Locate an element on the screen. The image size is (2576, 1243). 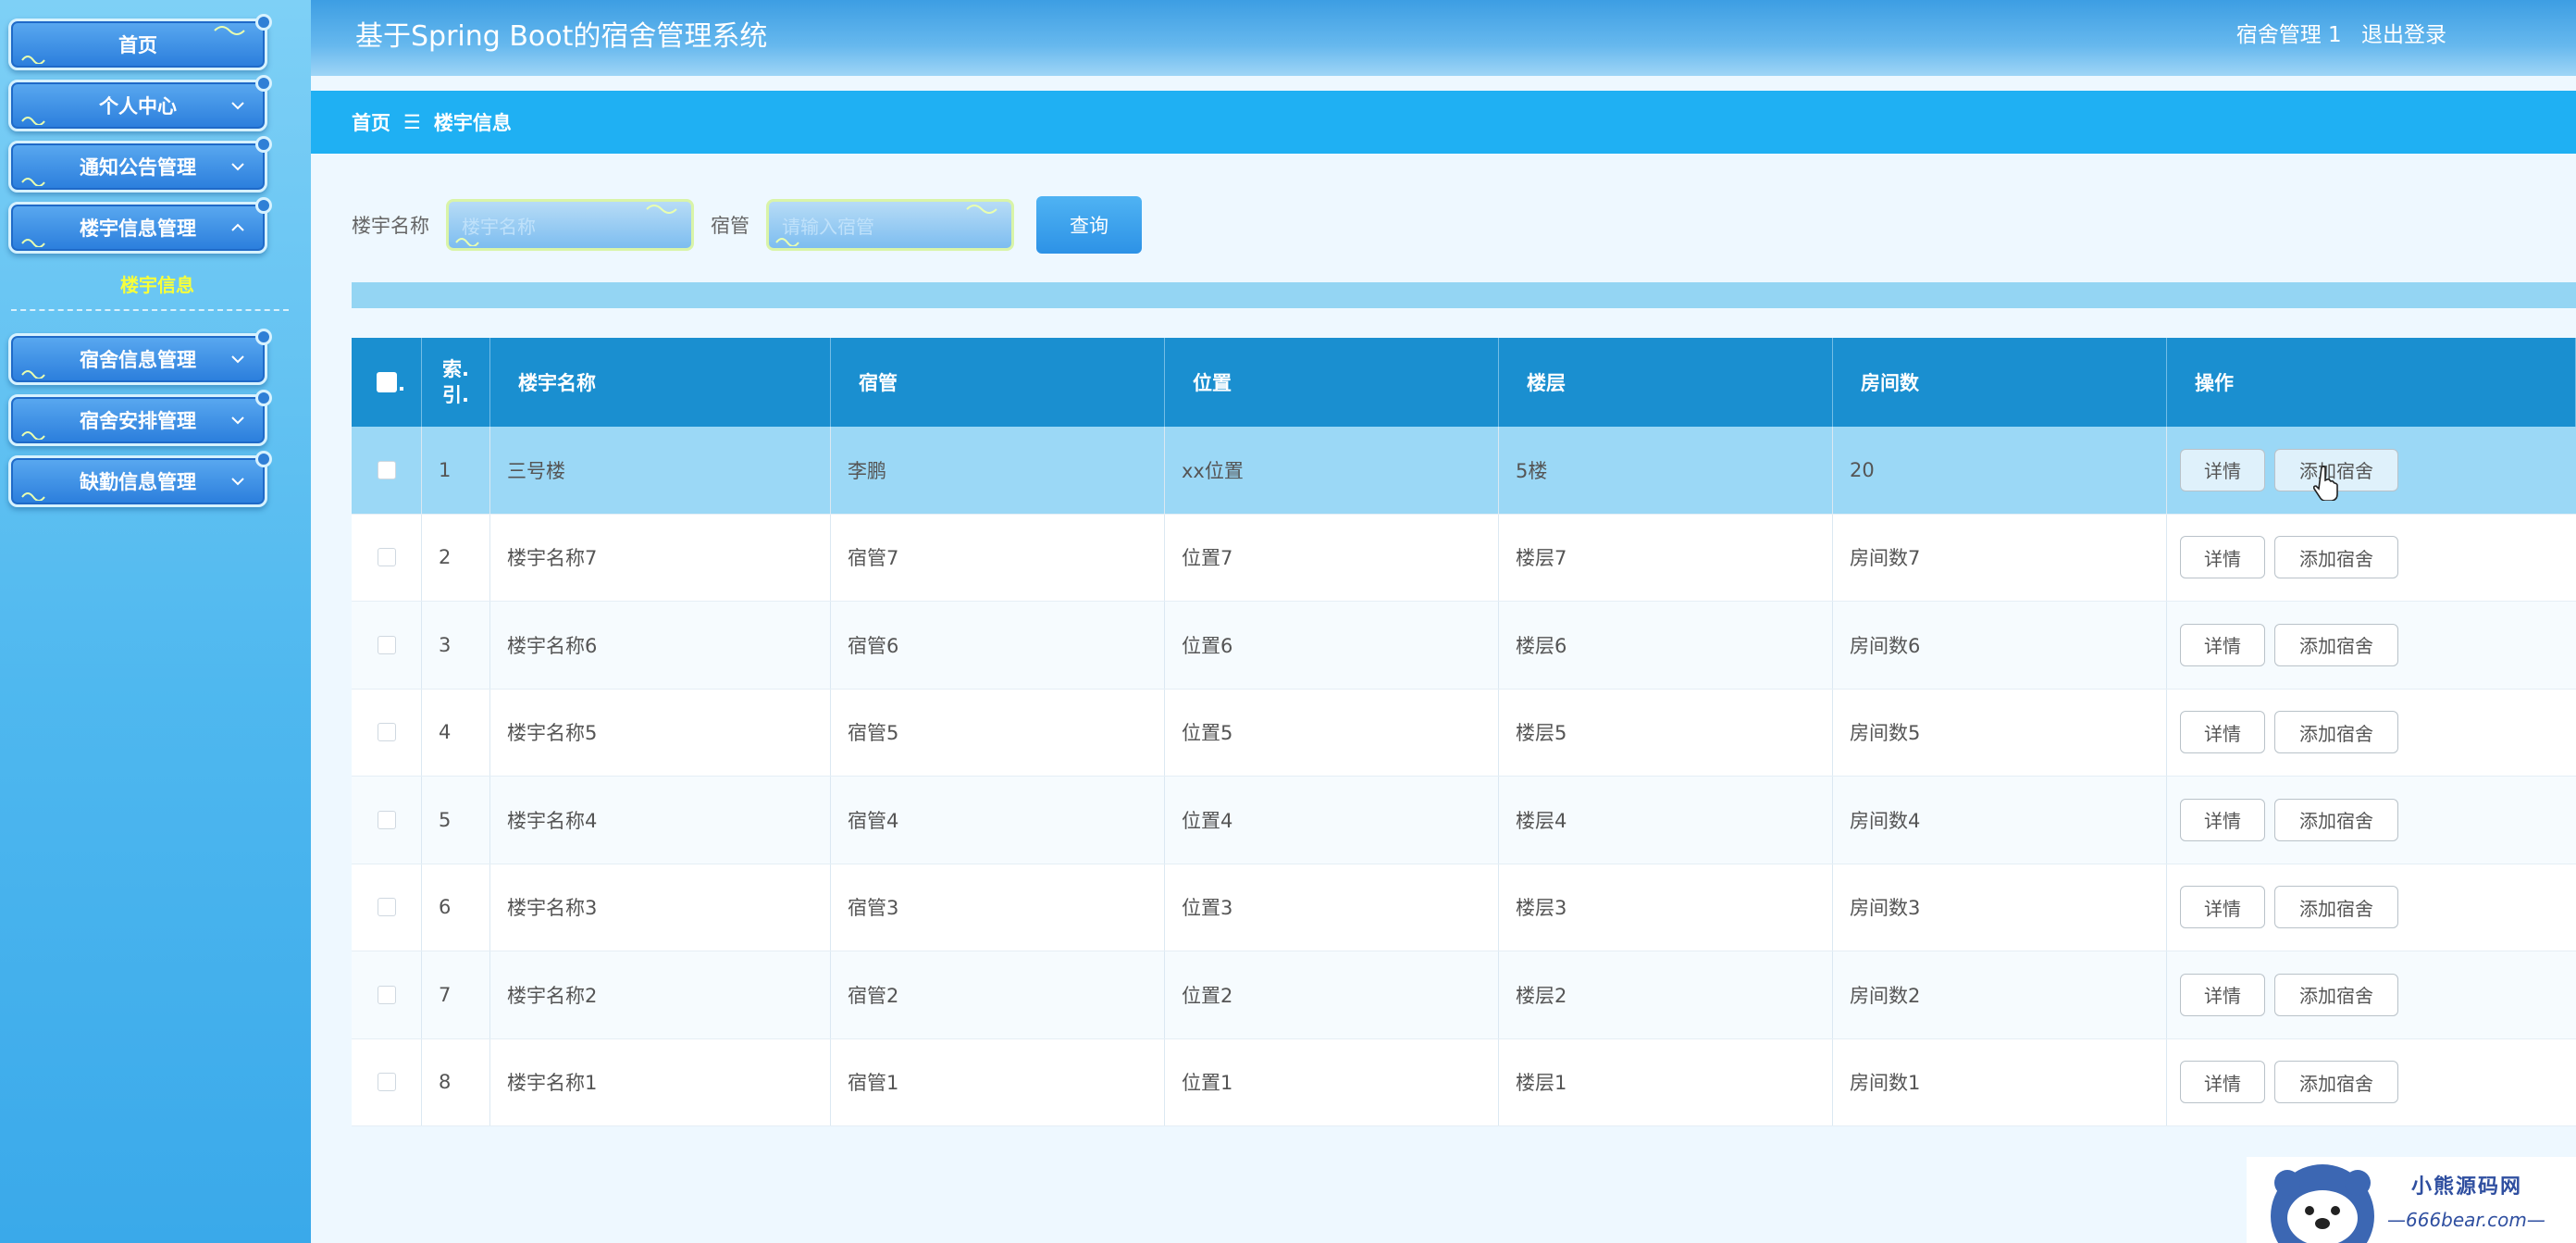
building-name-input: 楼宇名称 is located at coordinates (570, 225).